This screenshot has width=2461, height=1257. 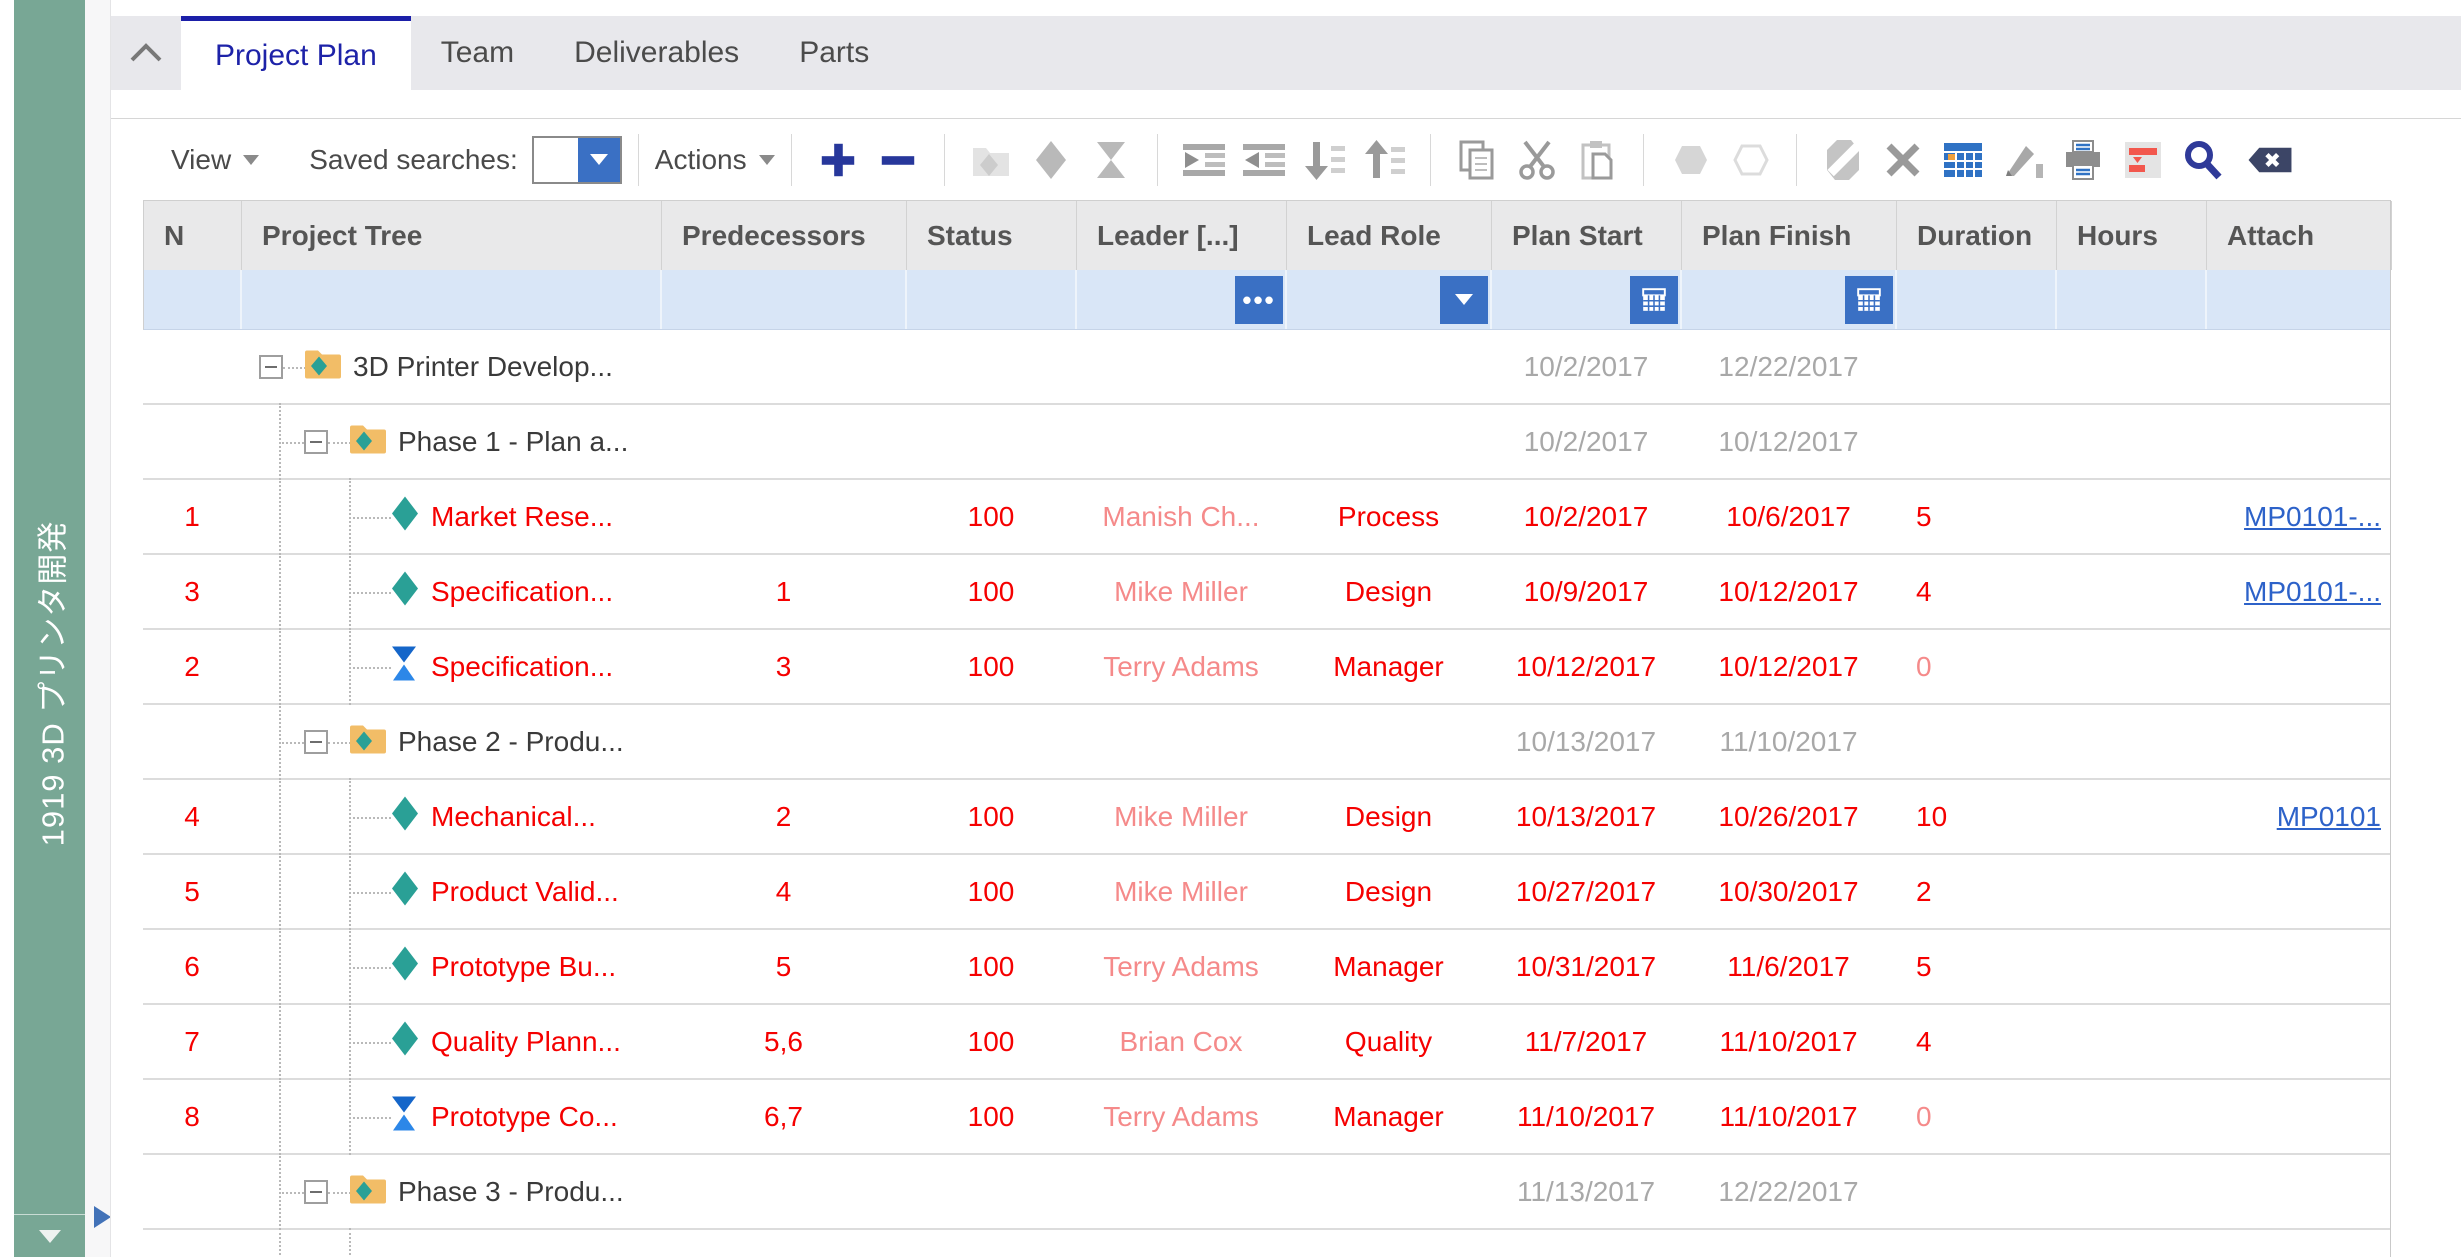 What do you see at coordinates (1266, 1191) in the screenshot?
I see `table-row: Phase 3 - Produ... 11/13/2017 12/22/2017` at bounding box center [1266, 1191].